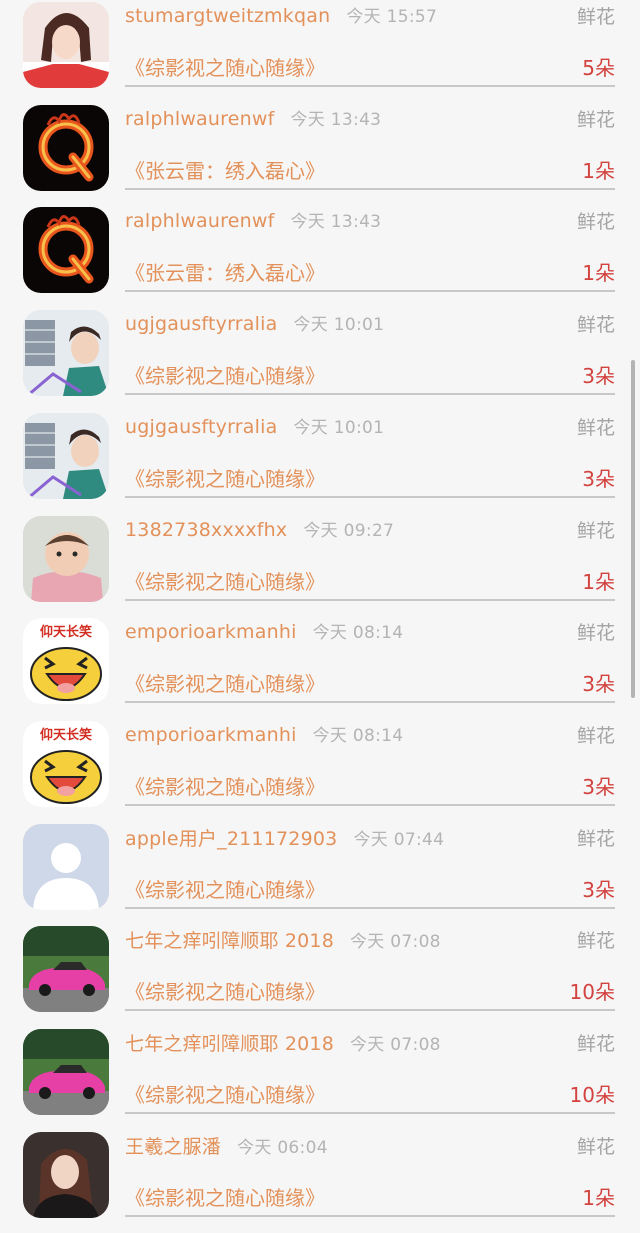 The width and height of the screenshot is (640, 1233). Describe the element at coordinates (226, 1145) in the screenshot. I see `username: 王羲之脲潘 今天 06:04` at that location.